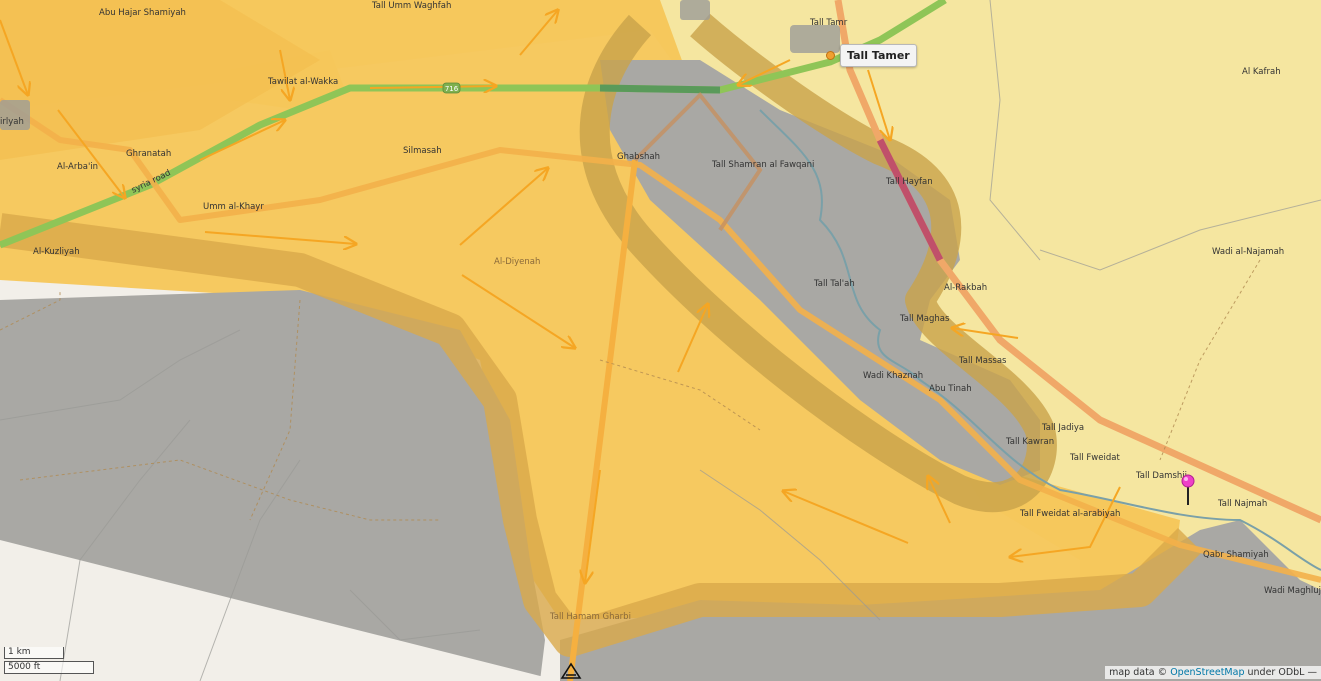 Image resolution: width=1321 pixels, height=681 pixels. I want to click on attribution: map data © OpenStreetMap under ODbL —, so click(1213, 672).